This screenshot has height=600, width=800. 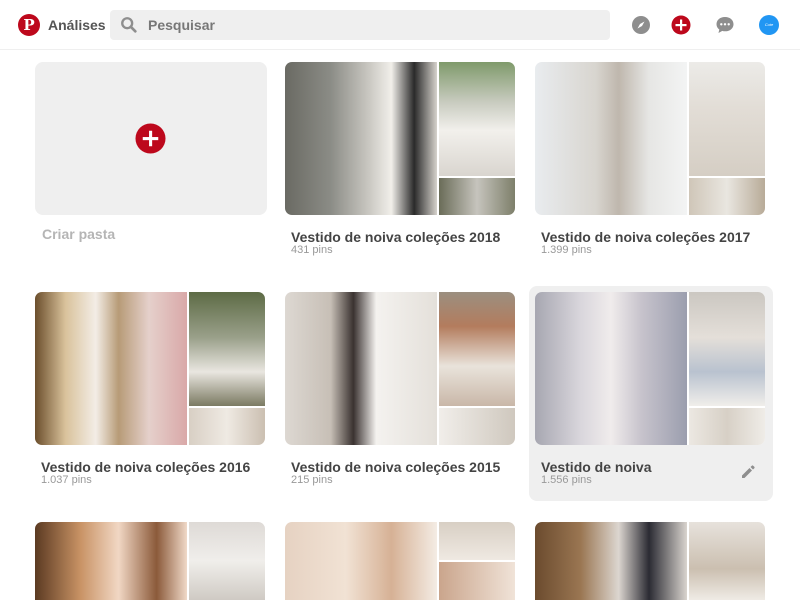 I want to click on board-card: Vestido de noiva coleções 2015 215 pins, so click(x=407, y=397).